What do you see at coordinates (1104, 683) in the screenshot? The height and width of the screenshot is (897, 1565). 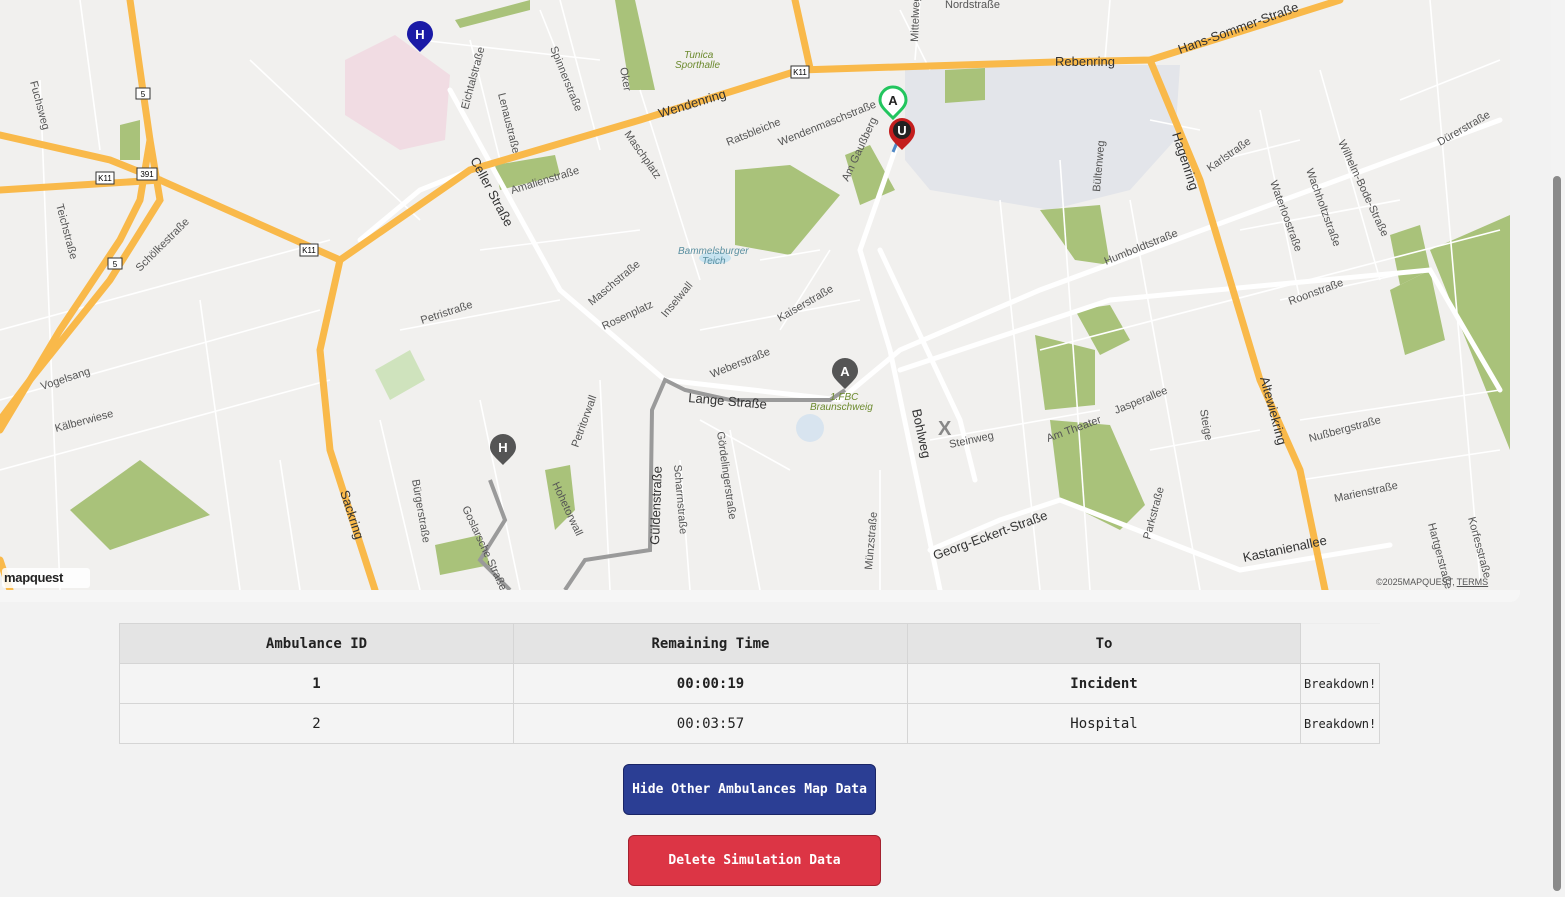 I see `cell-destination: Incident` at bounding box center [1104, 683].